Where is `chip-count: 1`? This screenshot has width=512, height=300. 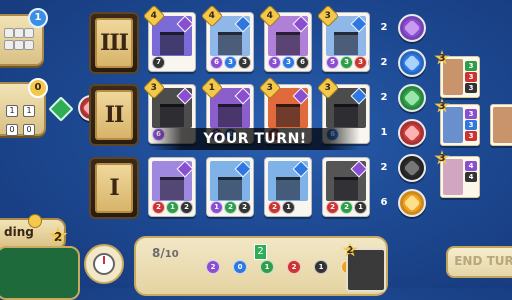
chip-count: 1 is located at coordinates (384, 132).